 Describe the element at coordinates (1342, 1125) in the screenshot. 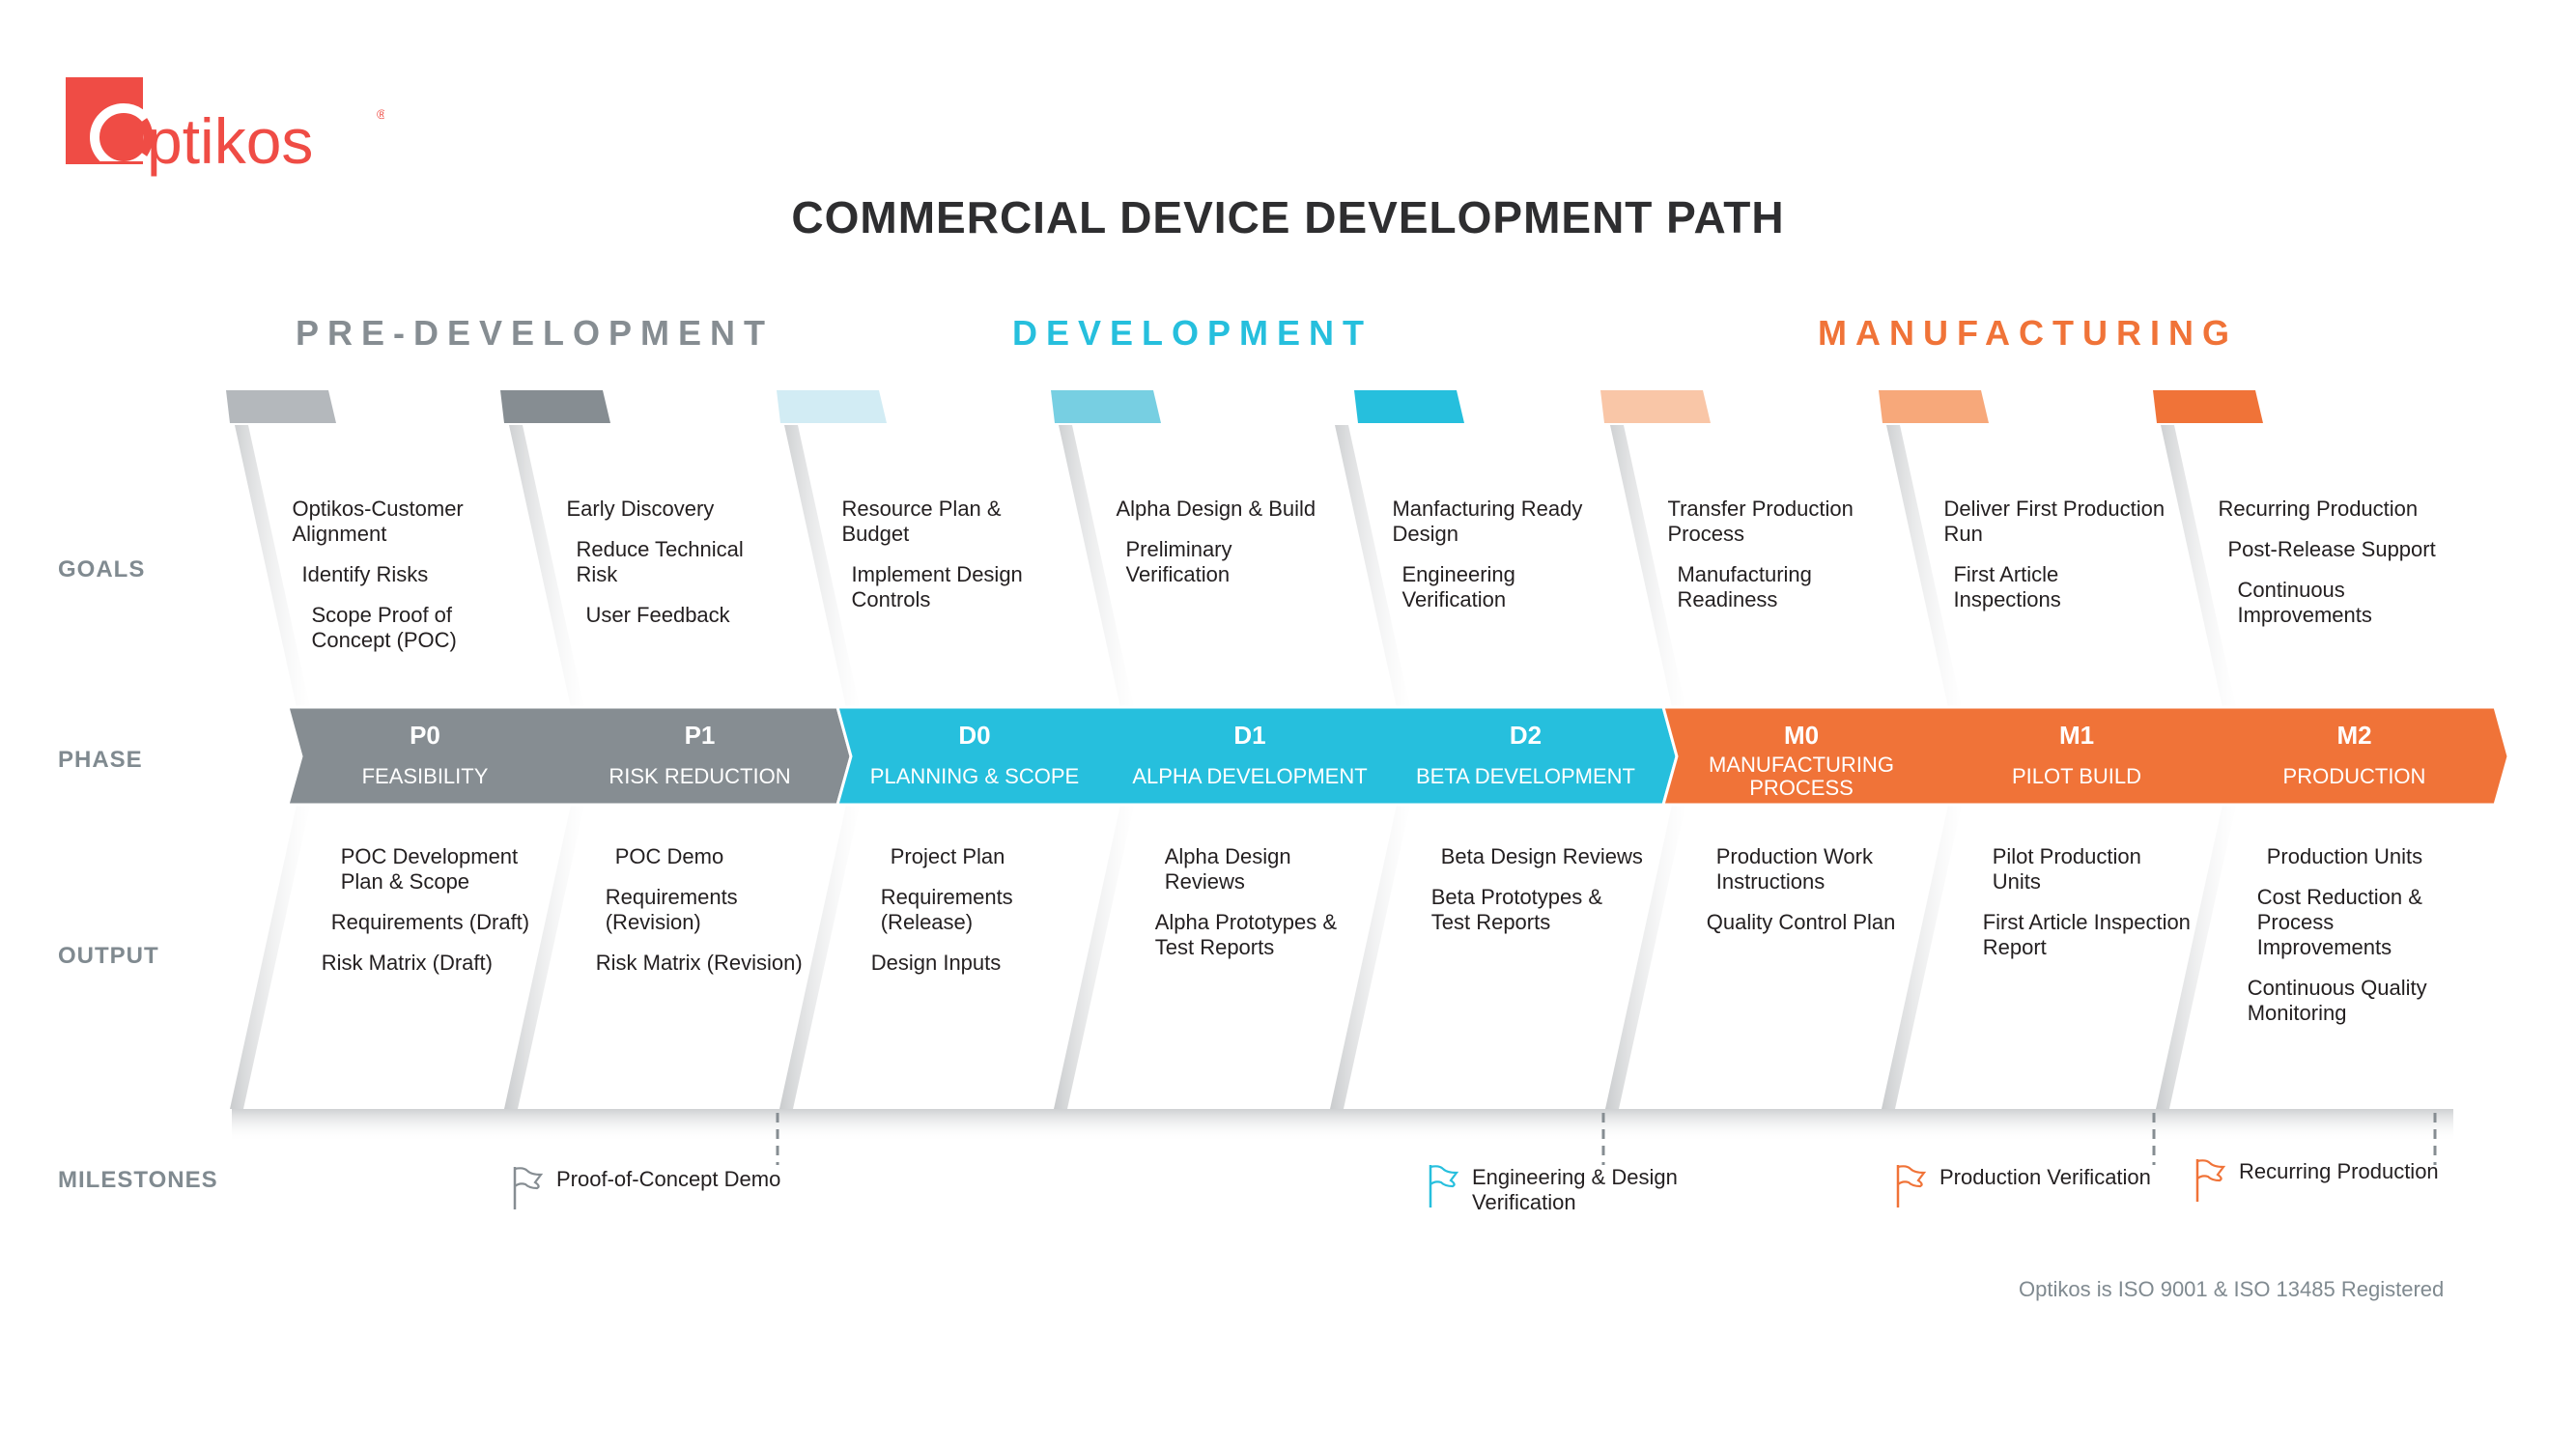

I see `panel-floor-shadow` at that location.